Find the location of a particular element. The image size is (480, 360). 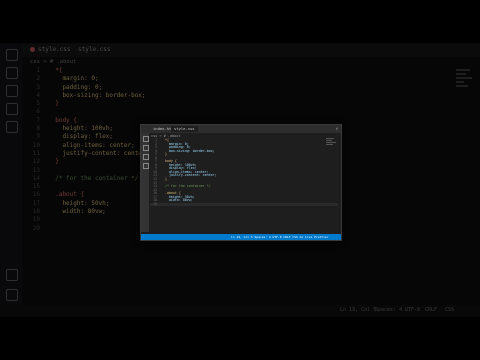

modified-dot-icon is located at coordinates (32, 49).